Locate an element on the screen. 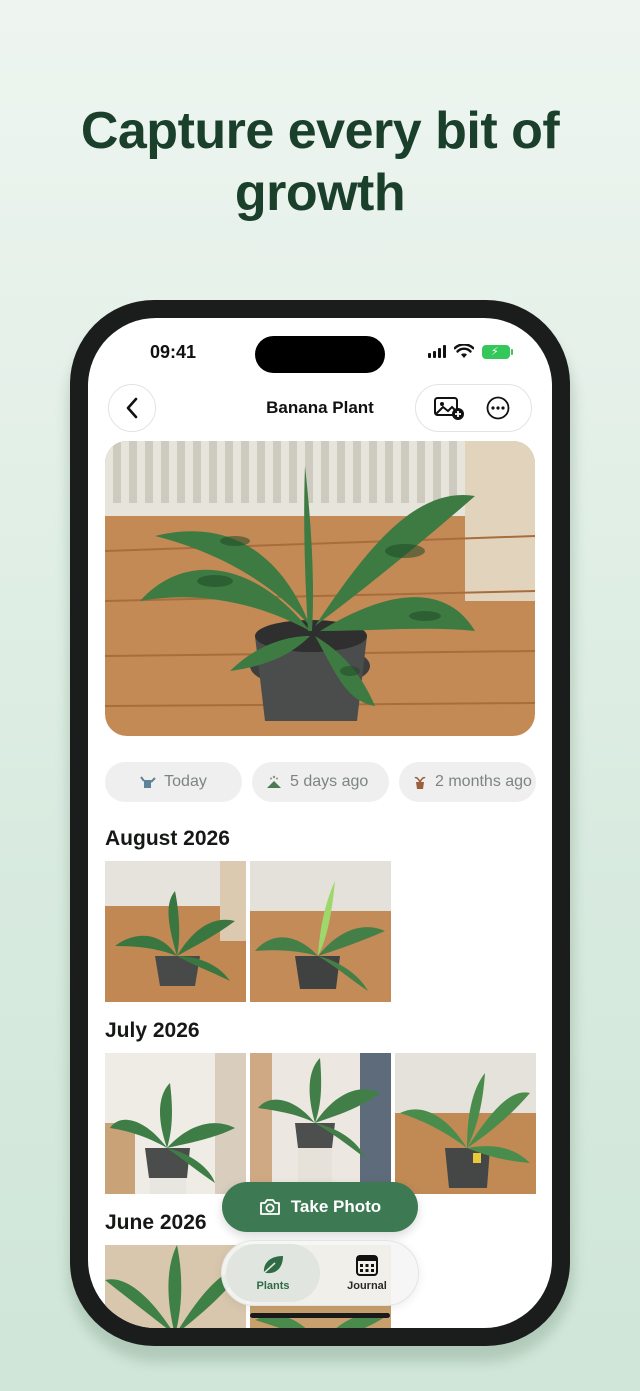 The height and width of the screenshot is (1391, 640). headline-line-2: growth is located at coordinates (320, 193).